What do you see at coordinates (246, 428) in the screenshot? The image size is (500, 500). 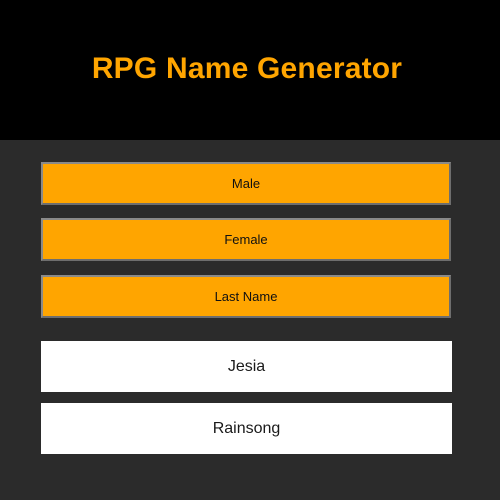 I see `last-name-output: Rainsong` at bounding box center [246, 428].